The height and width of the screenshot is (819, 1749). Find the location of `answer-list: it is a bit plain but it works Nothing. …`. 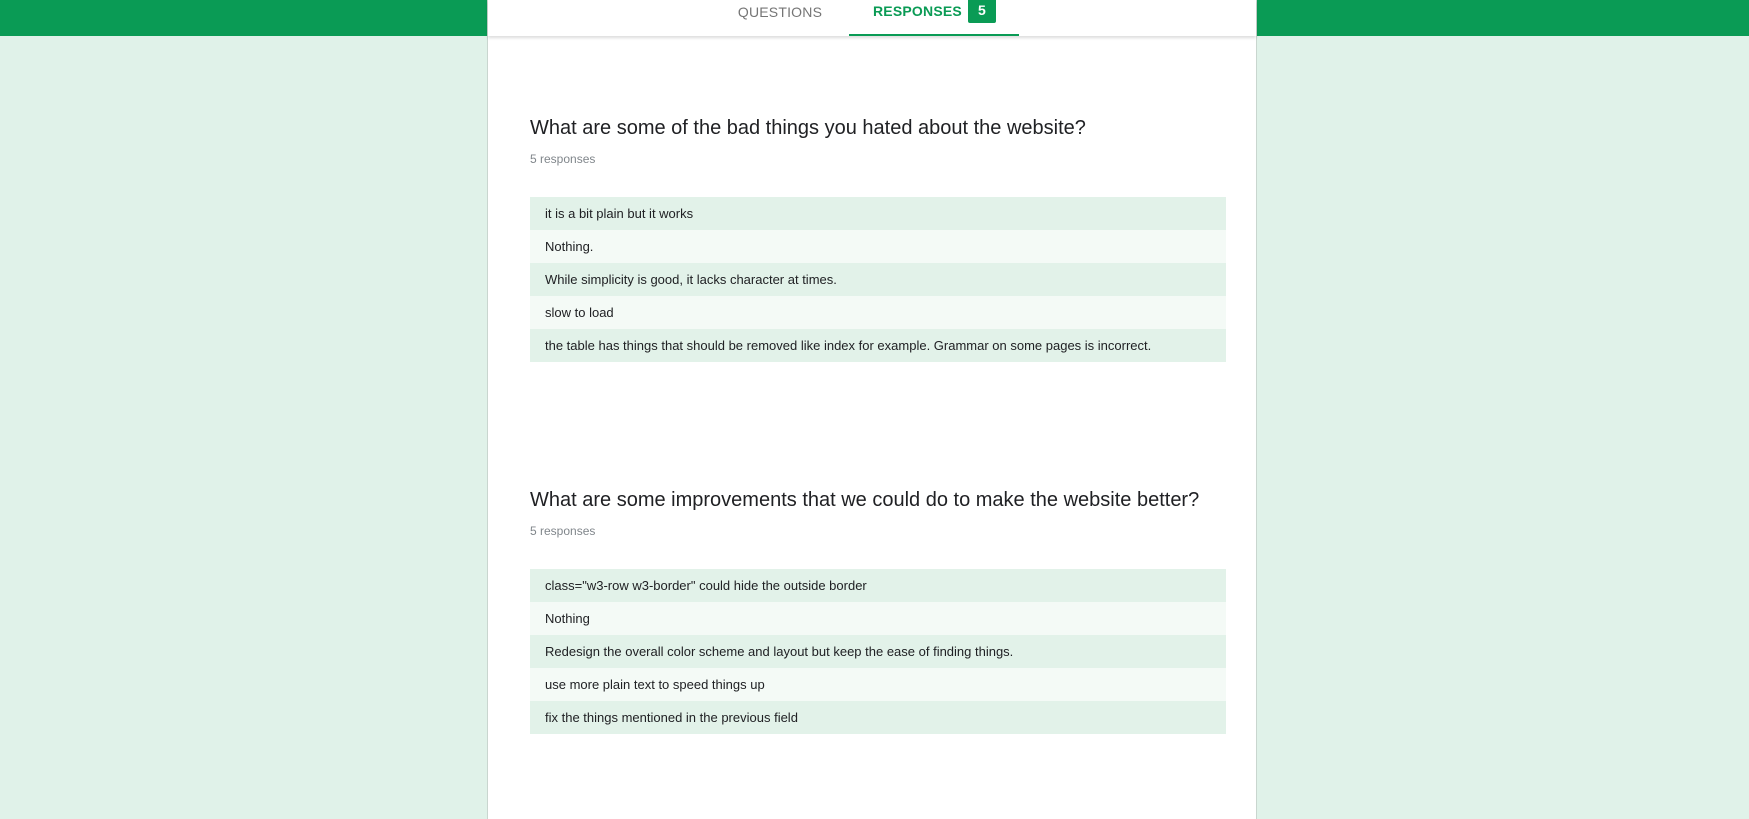

answer-list: it is a bit plain but it works Nothing. … is located at coordinates (878, 279).